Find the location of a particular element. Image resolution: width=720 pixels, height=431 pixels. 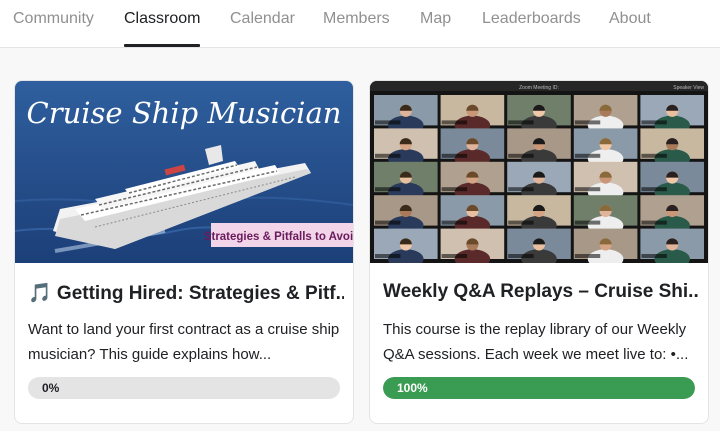

tab-label: Map is located at coordinates (436, 18).